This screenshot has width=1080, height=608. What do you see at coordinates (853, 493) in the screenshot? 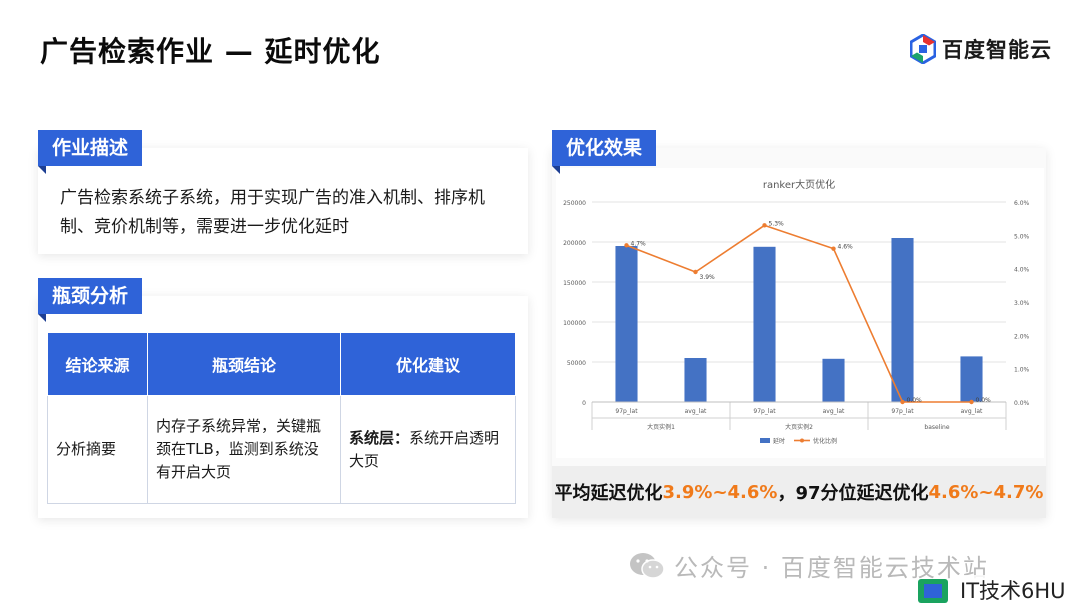
I see `summary-p97-label: ，97分位延迟优化` at bounding box center [853, 493].